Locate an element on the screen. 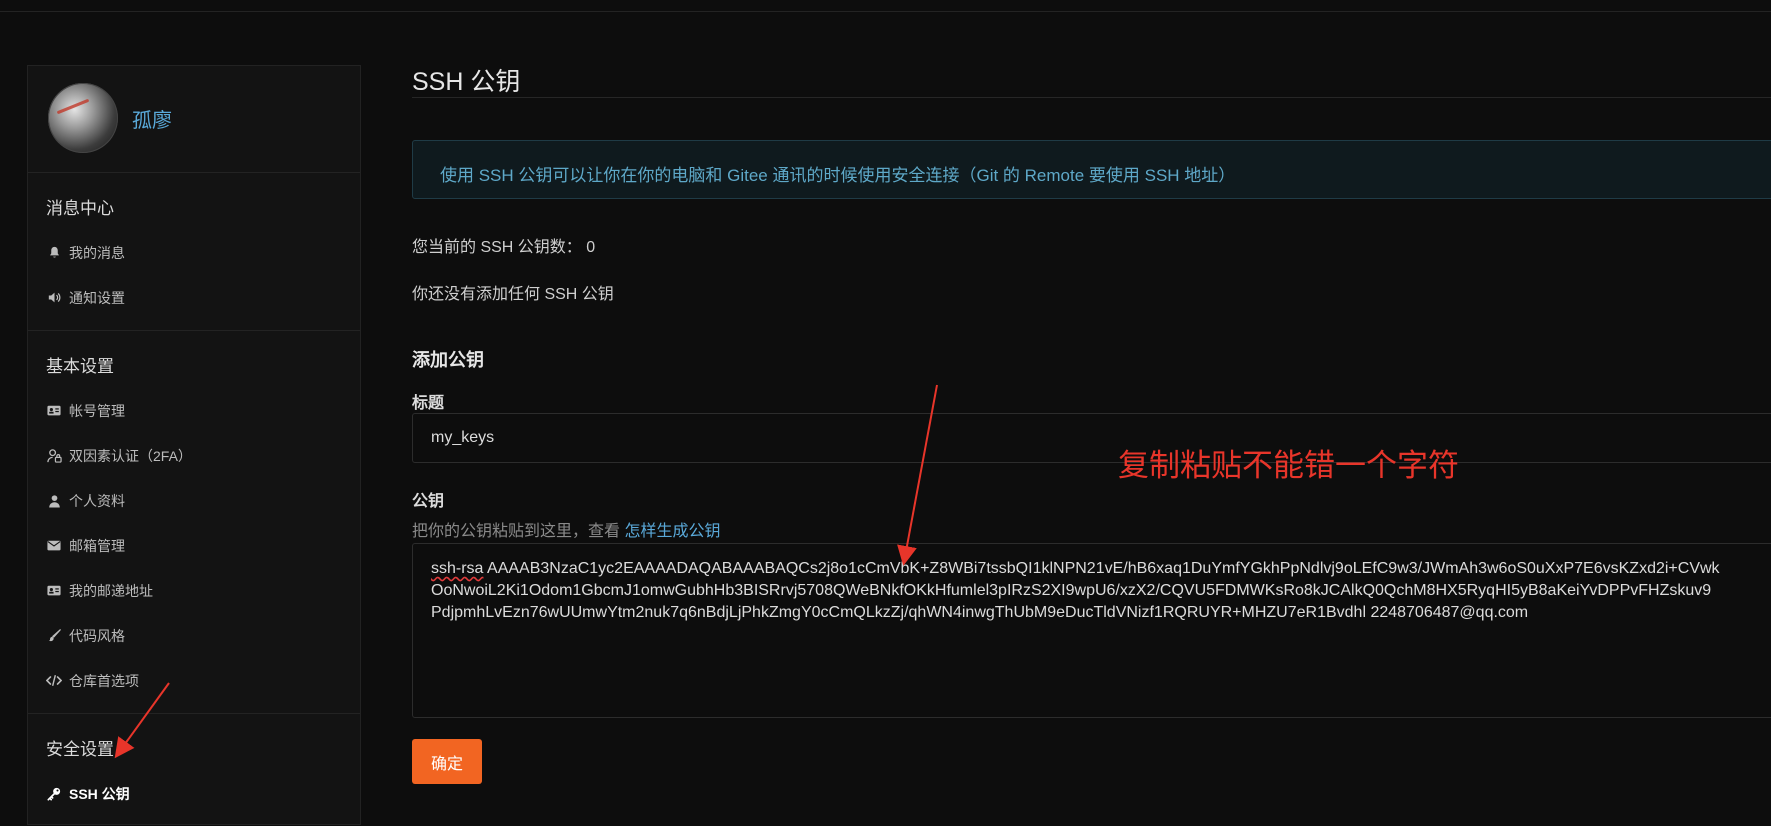  empty-state-text: 你还没有添加任何 SSH 公钥 is located at coordinates (513, 294).